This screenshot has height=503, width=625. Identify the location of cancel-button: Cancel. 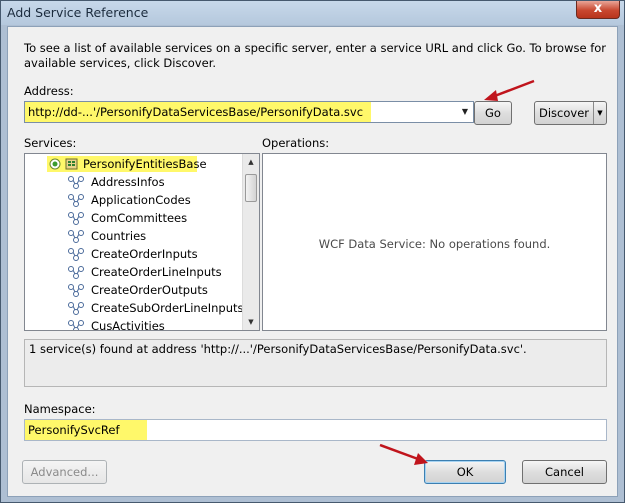
(564, 472).